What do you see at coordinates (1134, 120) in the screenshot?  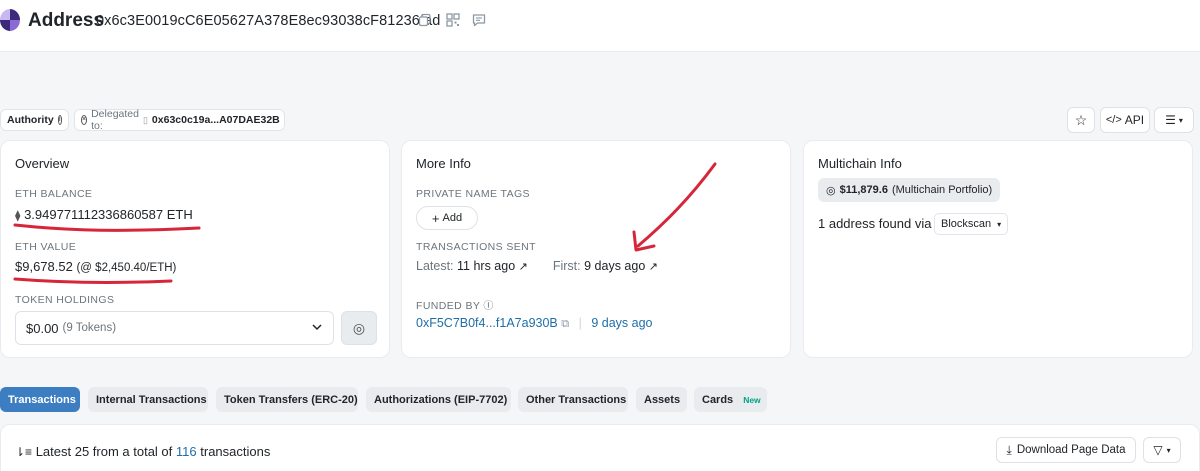 I see `api-label: API` at bounding box center [1134, 120].